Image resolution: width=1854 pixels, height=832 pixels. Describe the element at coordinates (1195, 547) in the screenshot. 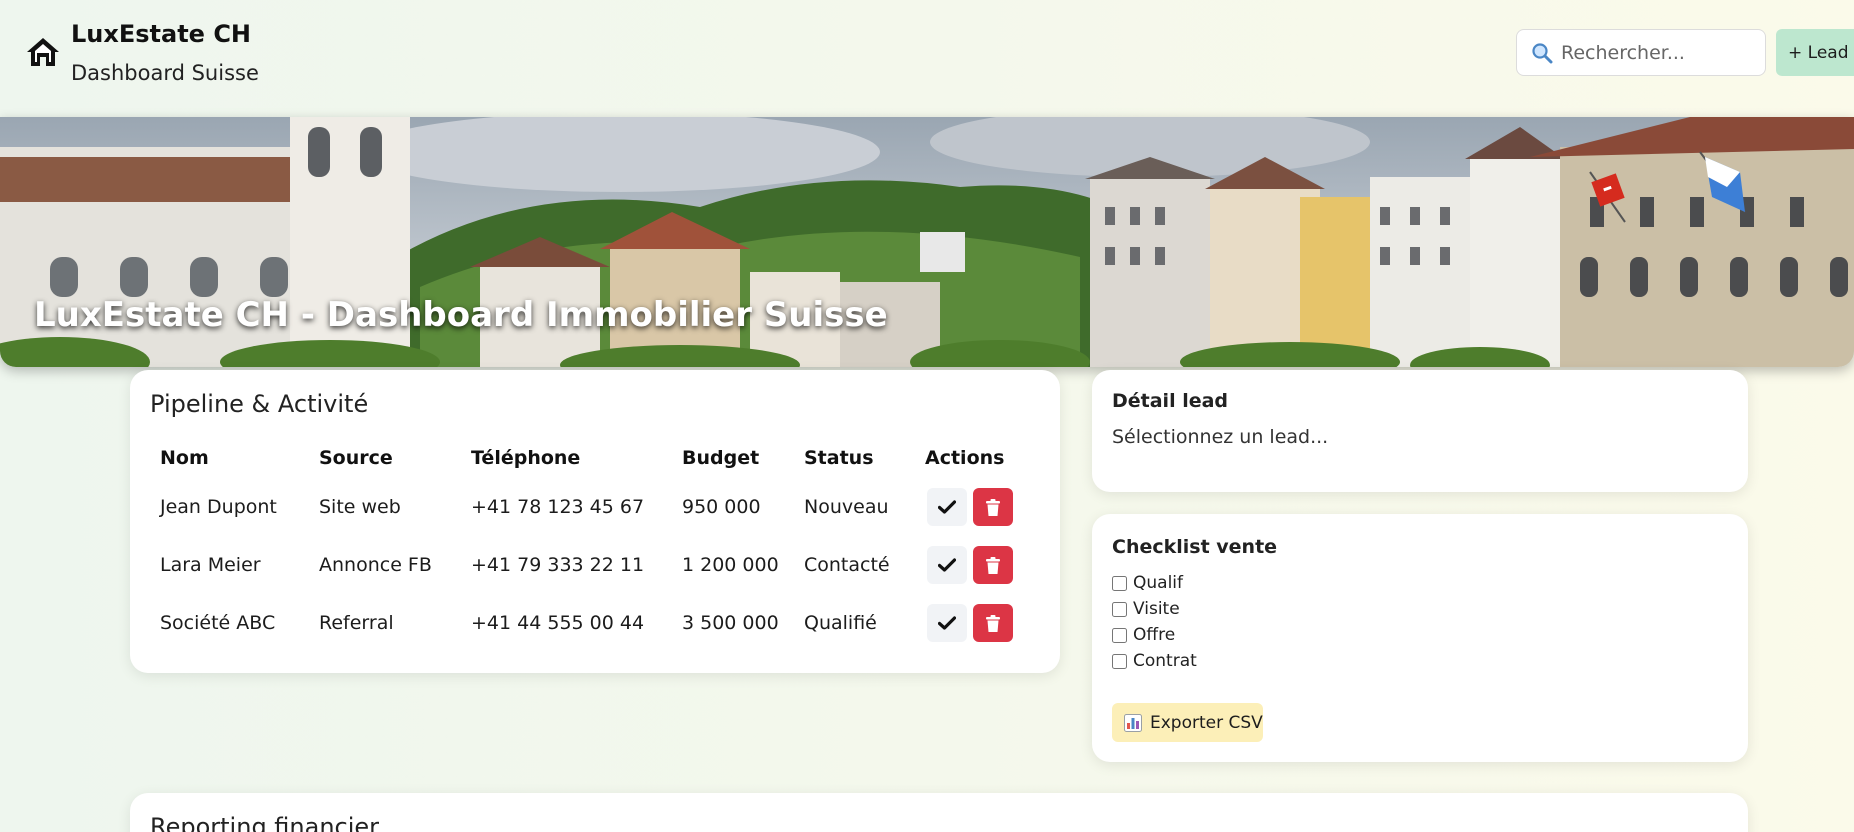

I see `checklist-title: Checklist vente` at that location.